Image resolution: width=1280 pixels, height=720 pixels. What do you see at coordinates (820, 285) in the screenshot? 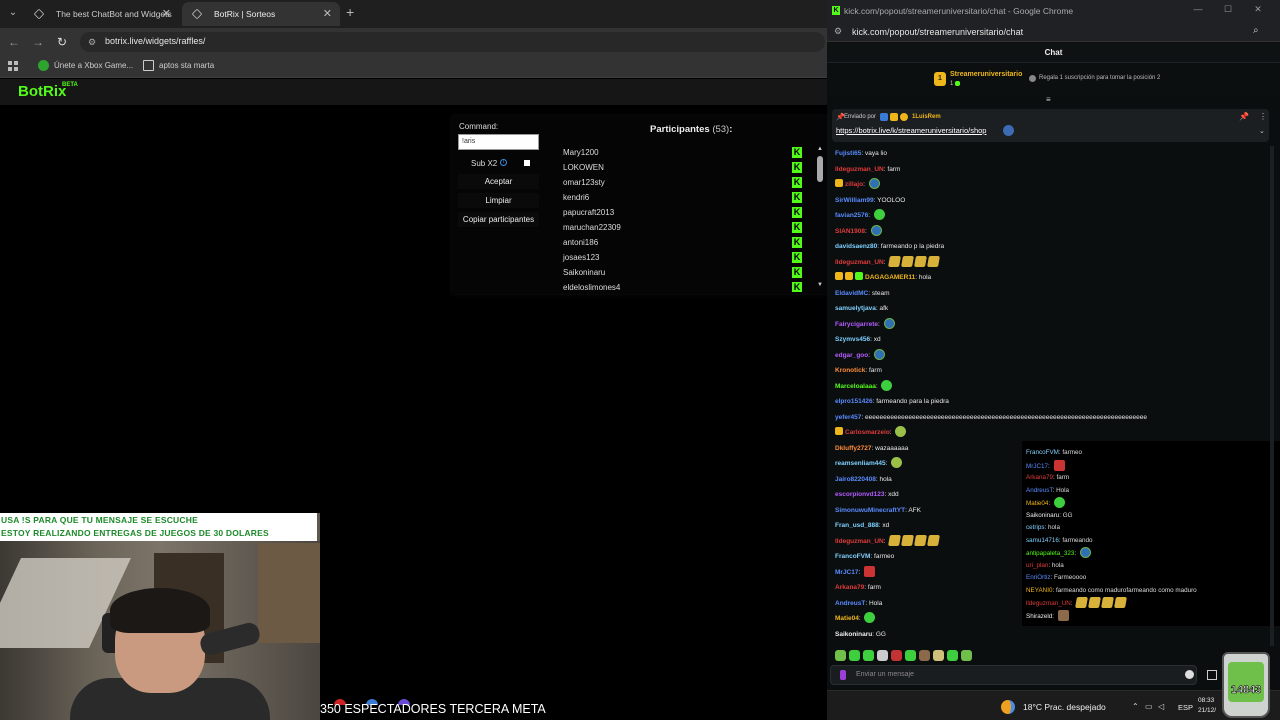
I see `scroll-down-icon: ▼` at bounding box center [820, 285].